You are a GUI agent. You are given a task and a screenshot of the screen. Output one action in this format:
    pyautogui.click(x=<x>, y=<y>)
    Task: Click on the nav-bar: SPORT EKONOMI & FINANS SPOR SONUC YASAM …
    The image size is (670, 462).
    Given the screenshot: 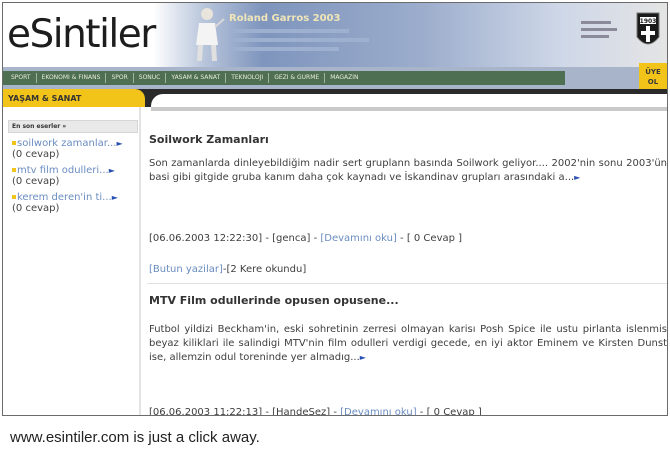 What is the action you would take?
    pyautogui.click(x=284, y=78)
    